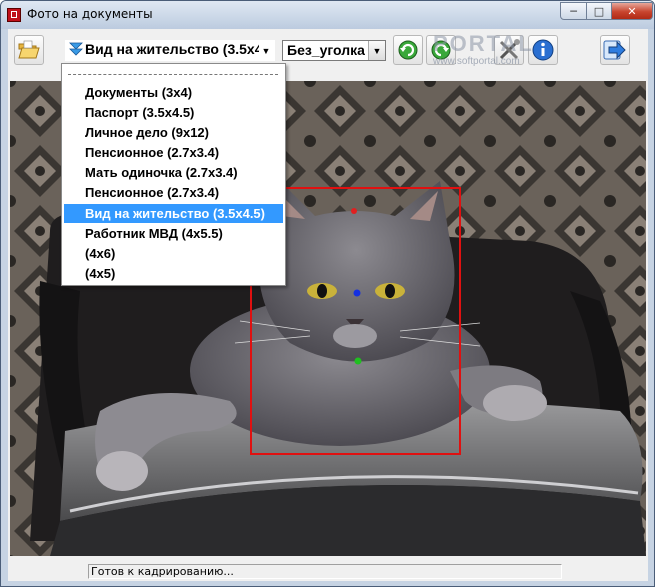 Image resolution: width=655 pixels, height=587 pixels. I want to click on document-type-value: Вид на жительство (3.5x4, so click(174, 49).